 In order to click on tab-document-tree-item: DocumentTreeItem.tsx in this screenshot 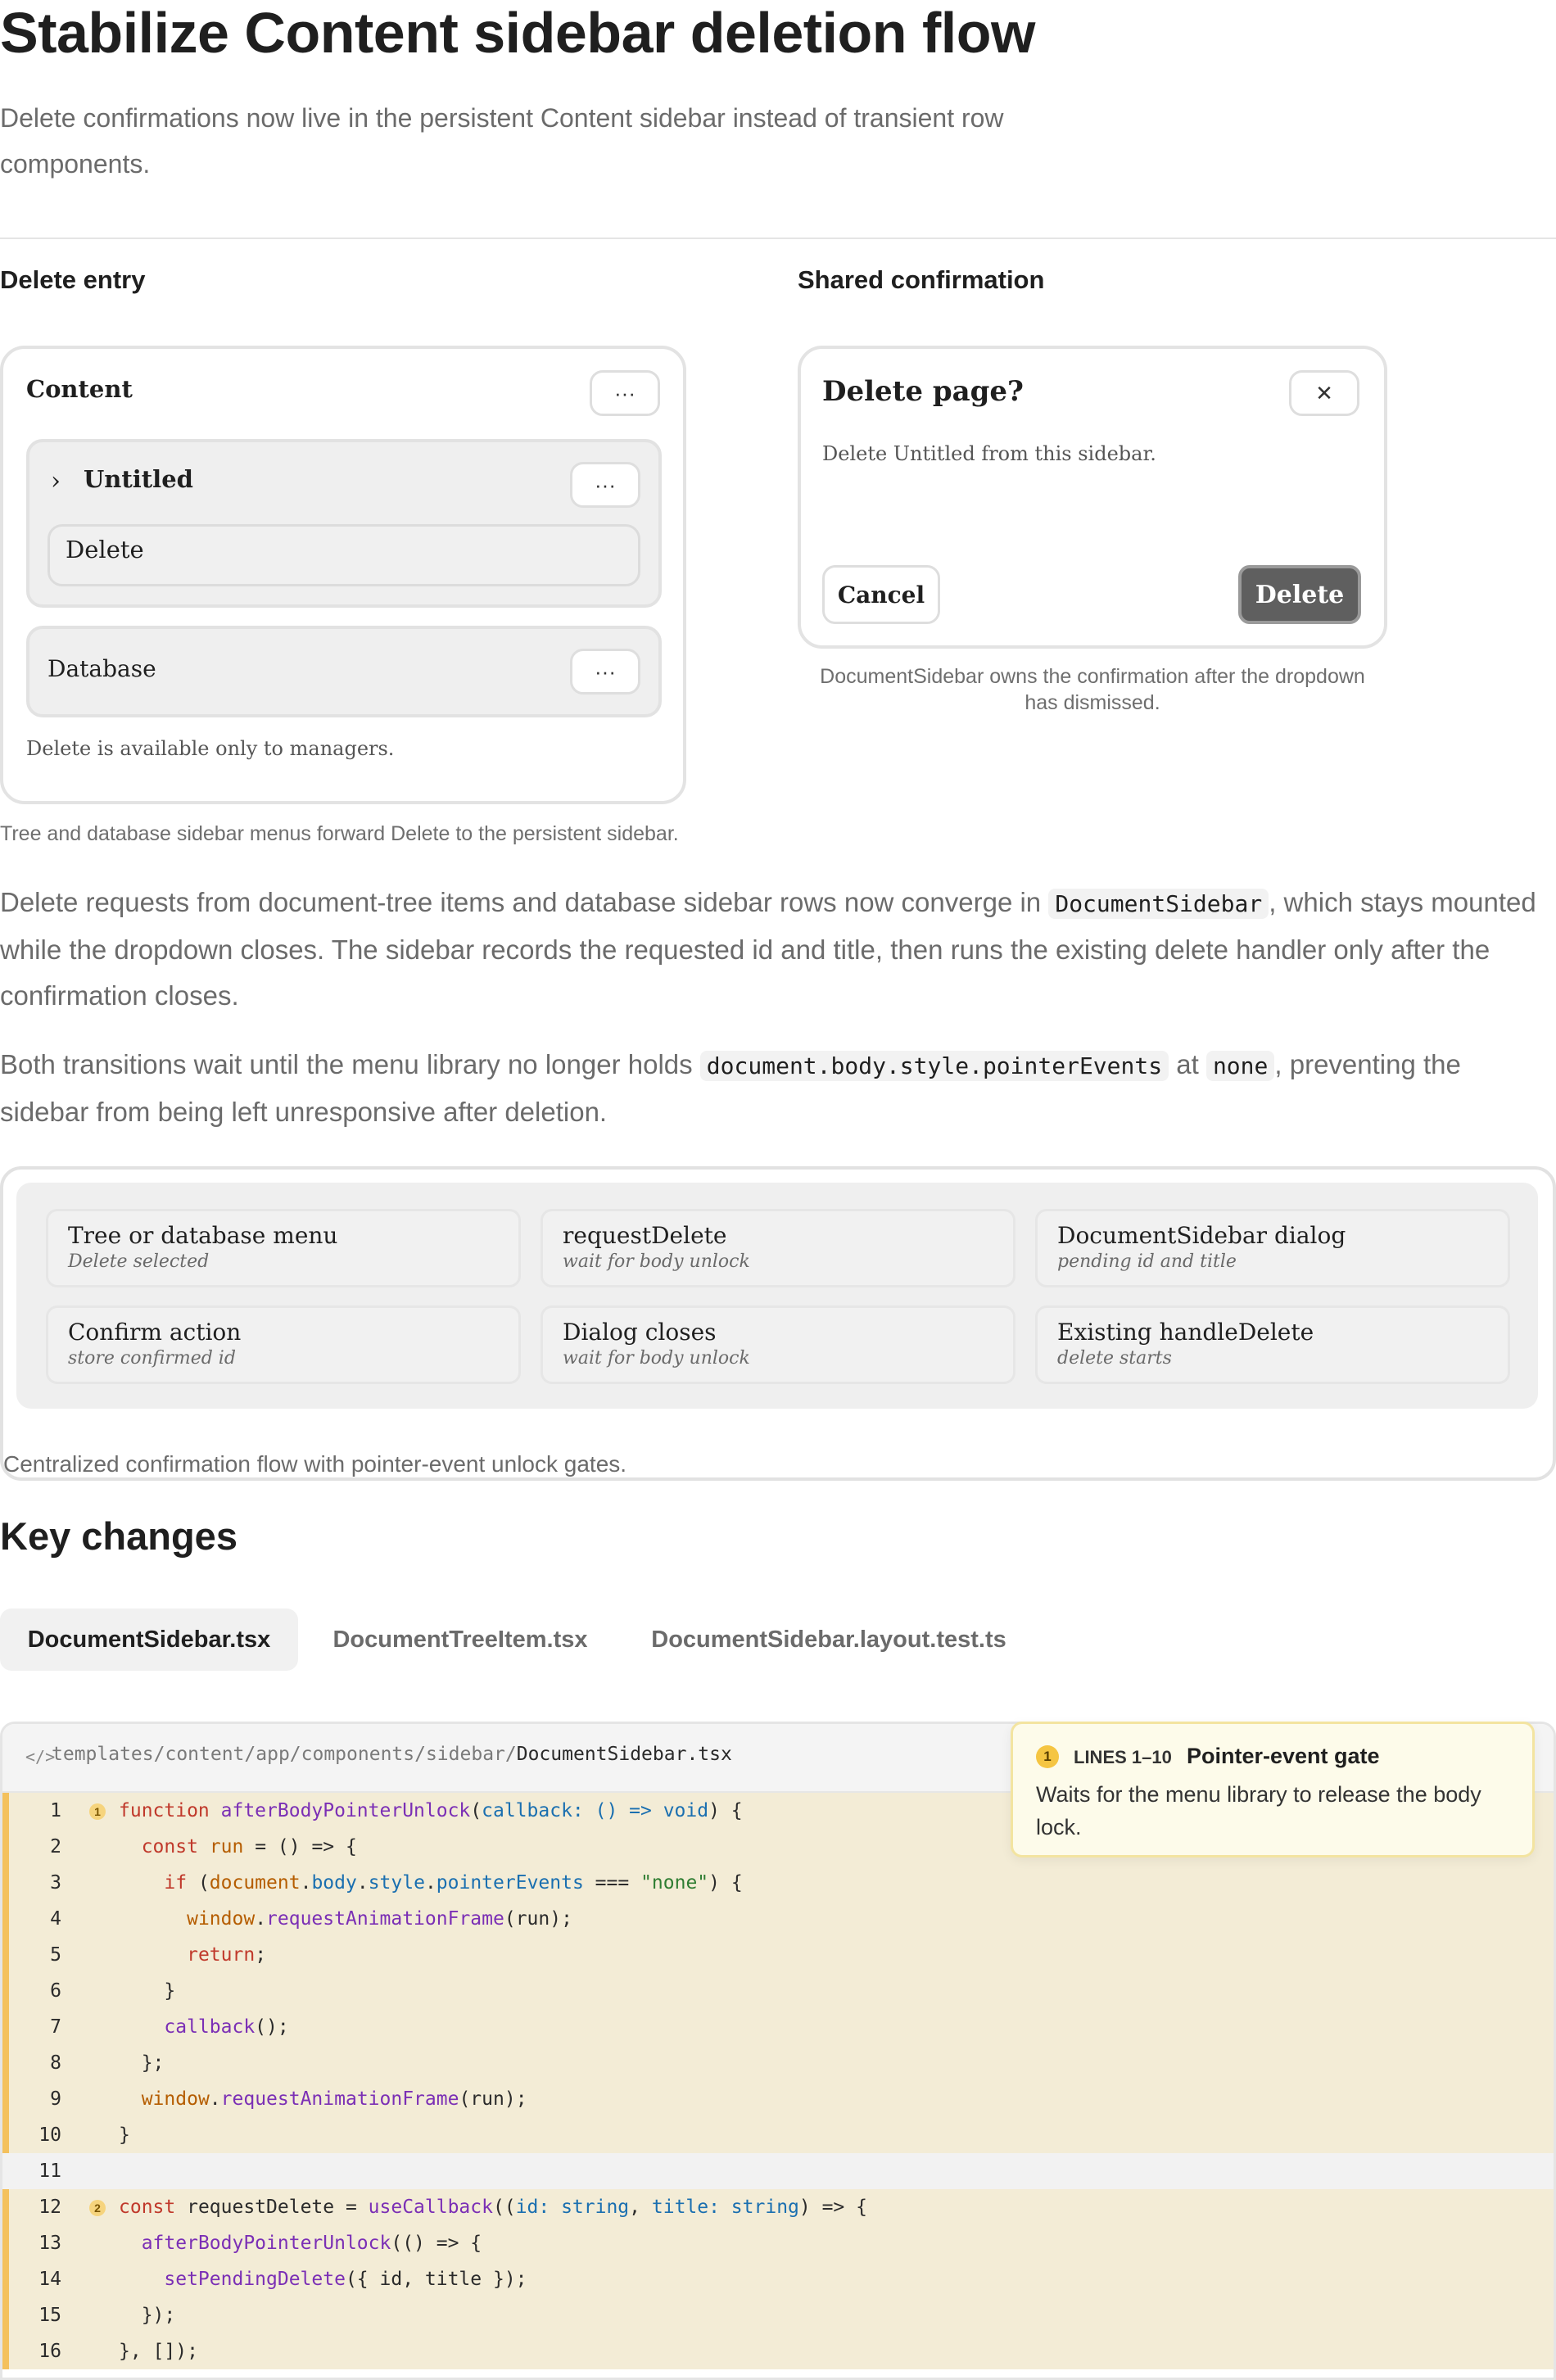, I will do `click(460, 1640)`.